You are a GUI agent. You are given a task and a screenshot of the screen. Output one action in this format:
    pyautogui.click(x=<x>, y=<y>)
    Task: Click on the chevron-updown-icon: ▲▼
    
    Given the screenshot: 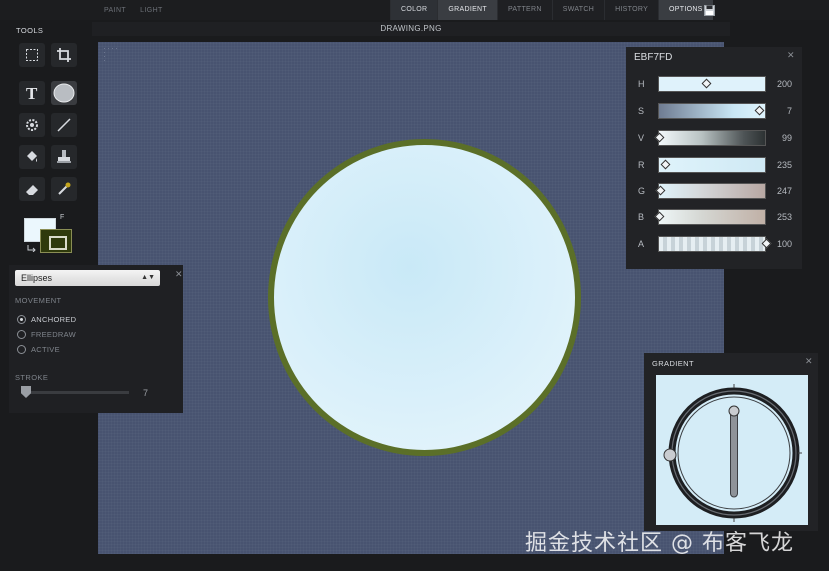 What is the action you would take?
    pyautogui.click(x=148, y=277)
    